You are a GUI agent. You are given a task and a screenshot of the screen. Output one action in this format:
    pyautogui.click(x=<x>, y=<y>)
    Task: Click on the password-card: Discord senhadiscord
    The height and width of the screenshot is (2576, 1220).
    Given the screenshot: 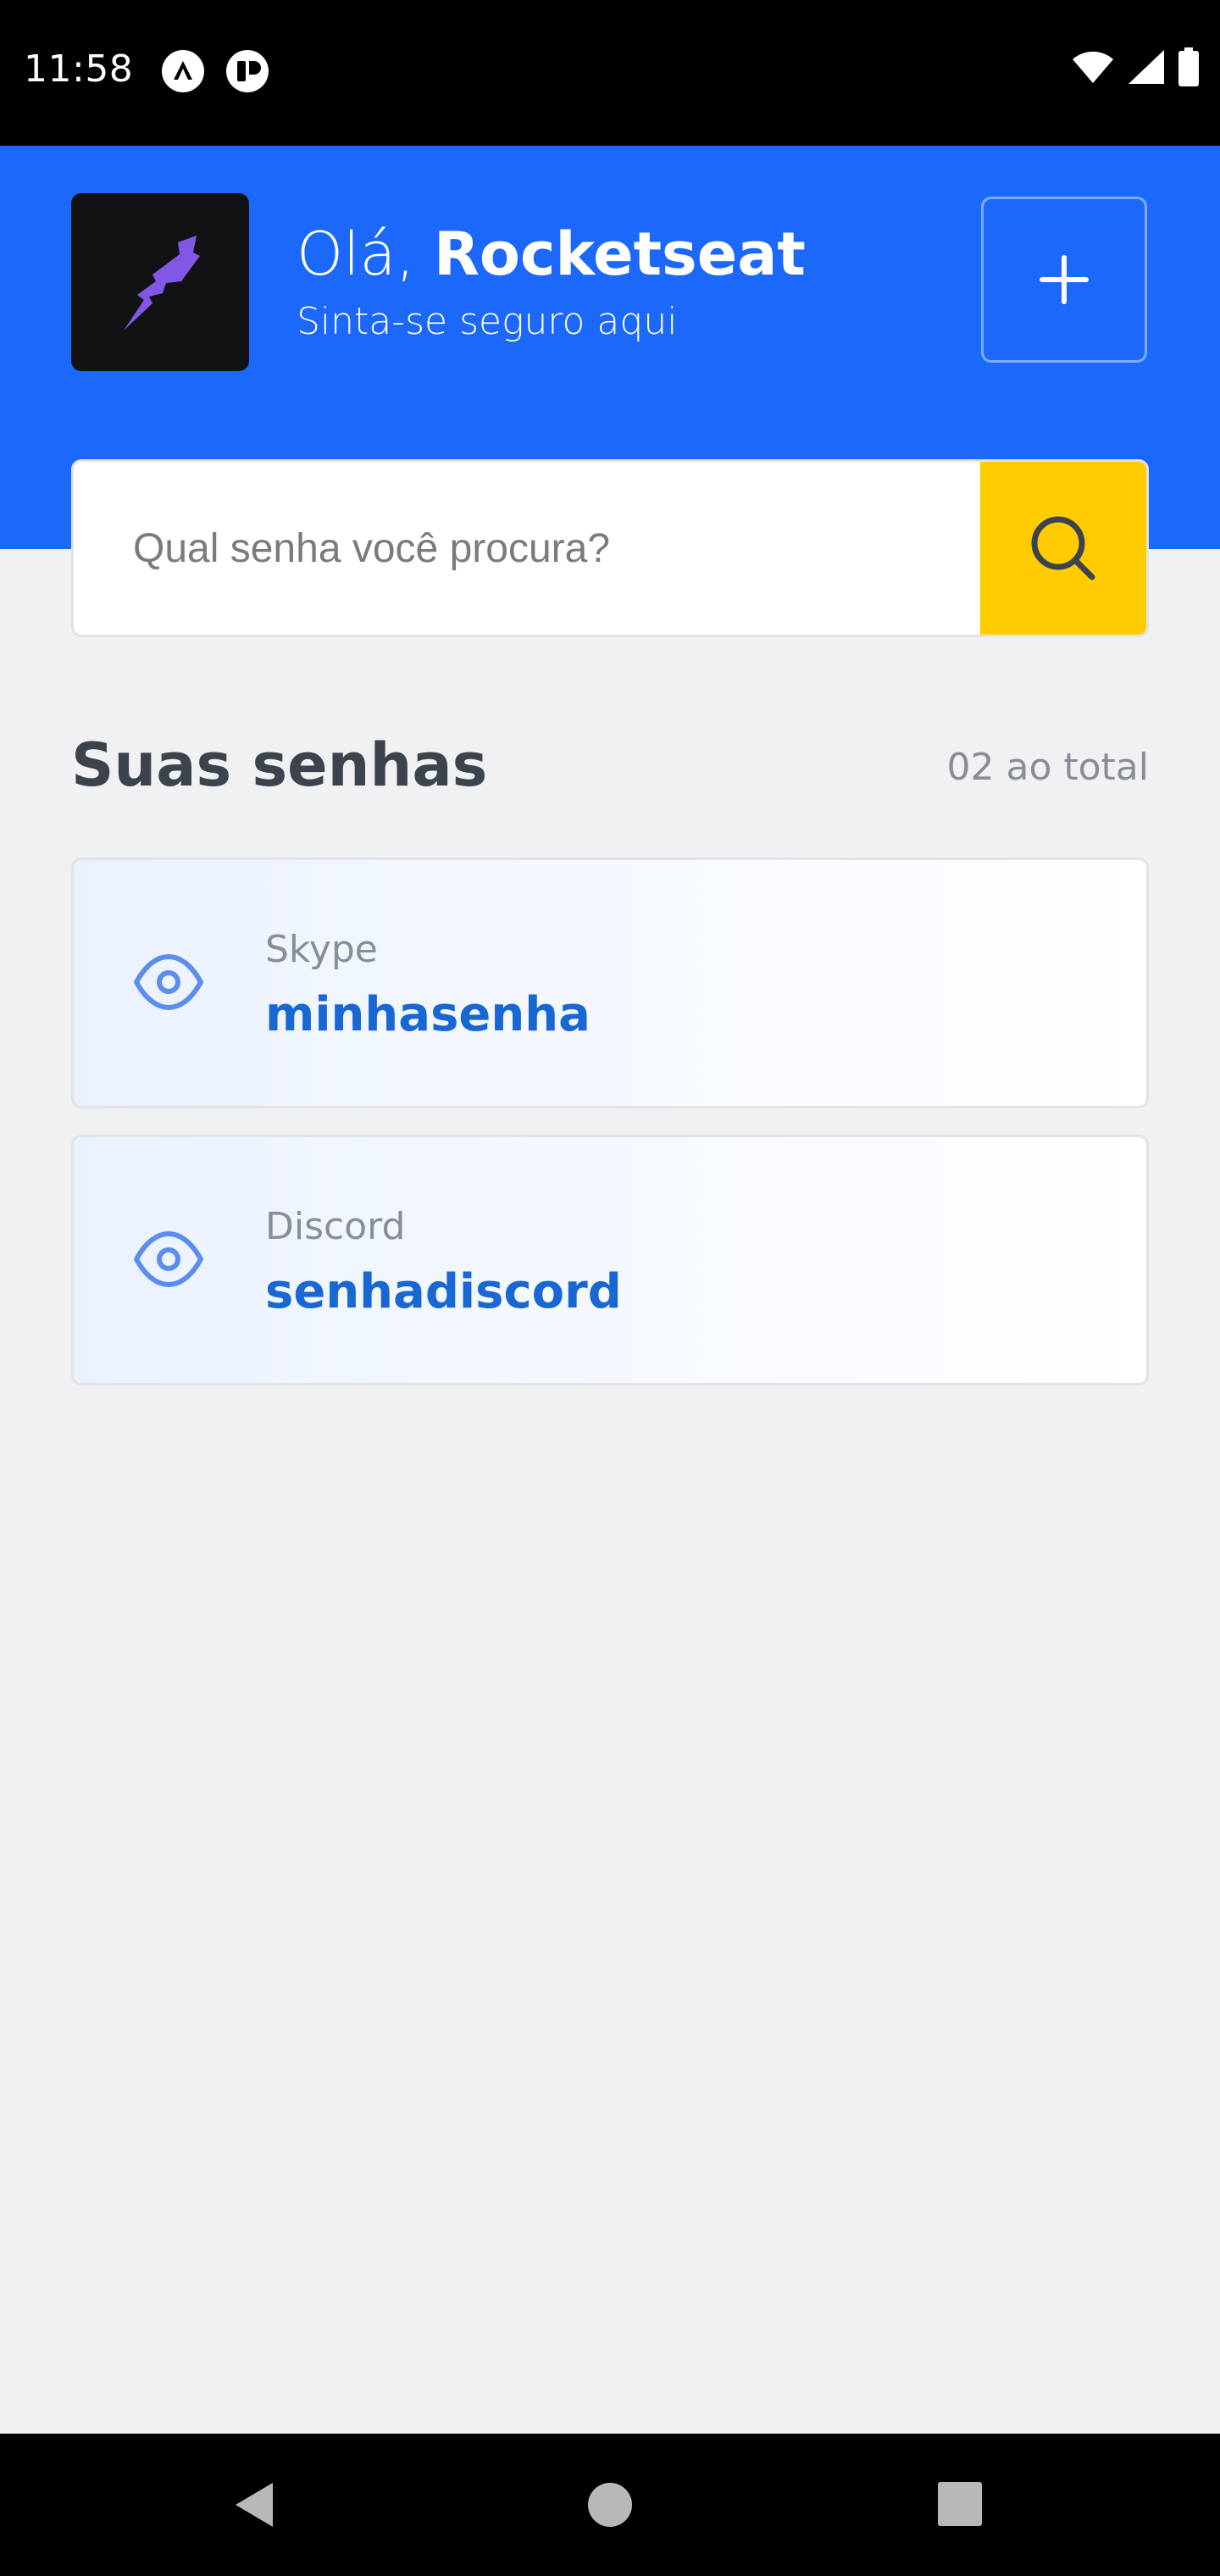 What is the action you would take?
    pyautogui.click(x=610, y=1260)
    